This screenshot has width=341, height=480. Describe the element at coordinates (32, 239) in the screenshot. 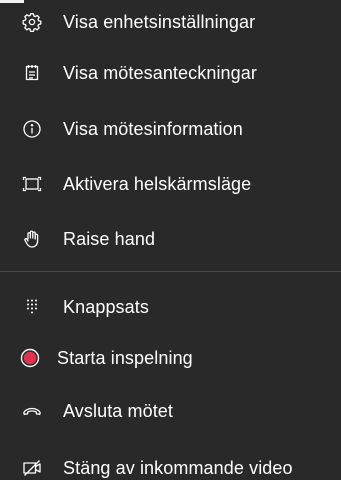

I see `hand-icon` at that location.